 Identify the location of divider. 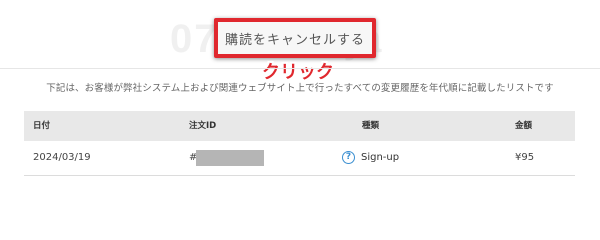
(300, 68).